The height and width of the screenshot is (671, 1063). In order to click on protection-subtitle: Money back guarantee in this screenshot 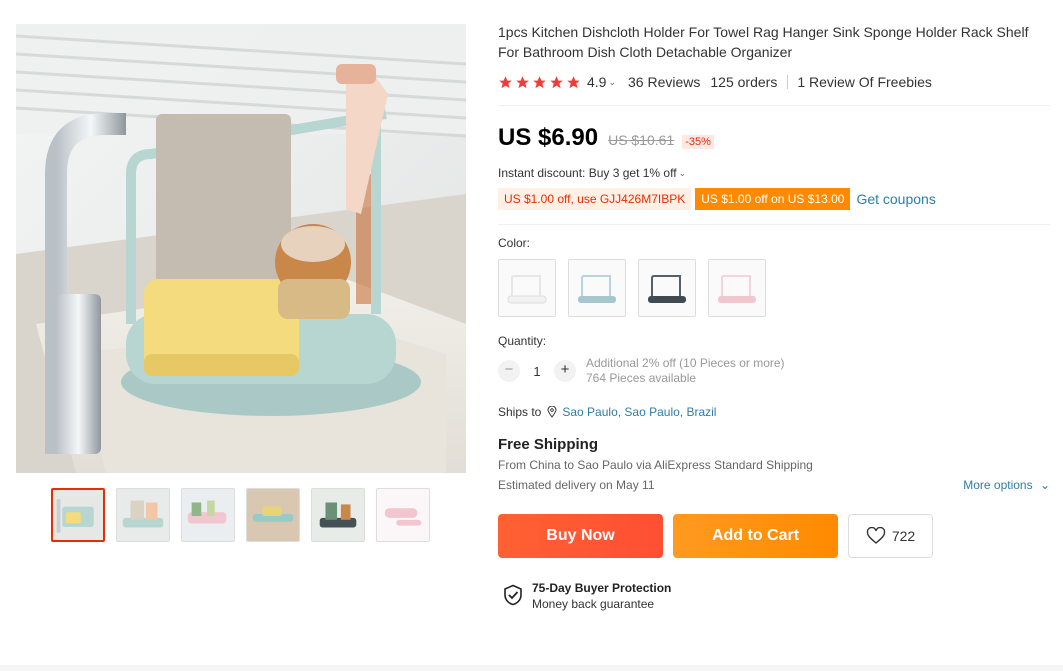, I will do `click(593, 604)`.